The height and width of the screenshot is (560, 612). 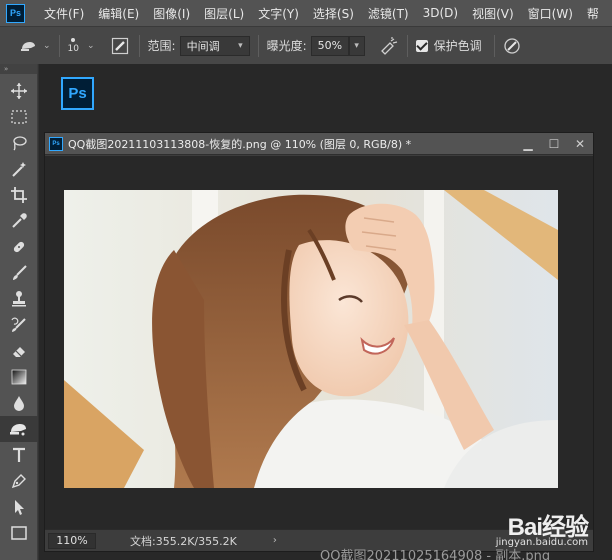 I want to click on type-tool-icon, so click(x=19, y=455).